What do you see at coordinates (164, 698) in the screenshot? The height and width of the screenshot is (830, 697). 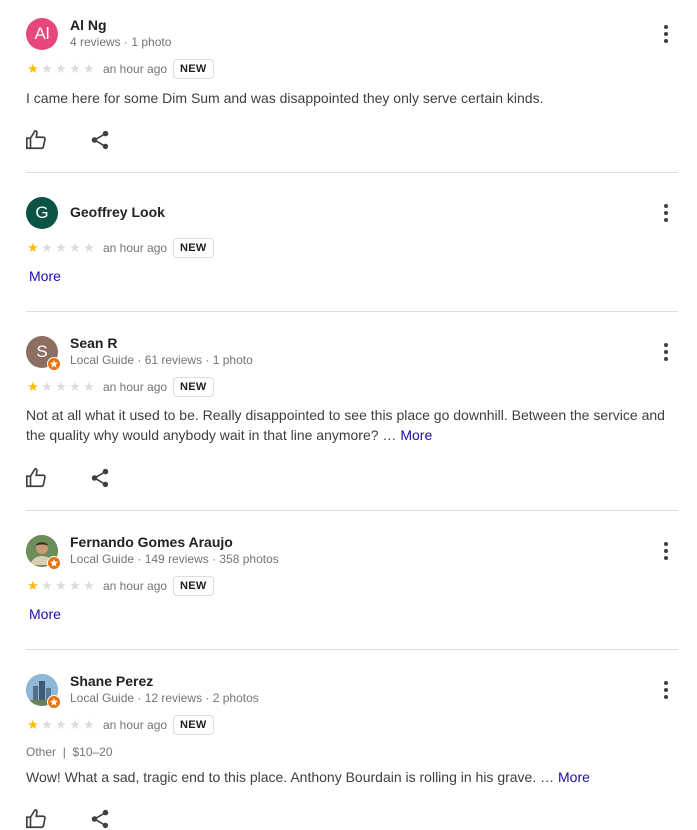 I see `reviewer-meta: Local Guide · 12 reviews · 2 photos` at bounding box center [164, 698].